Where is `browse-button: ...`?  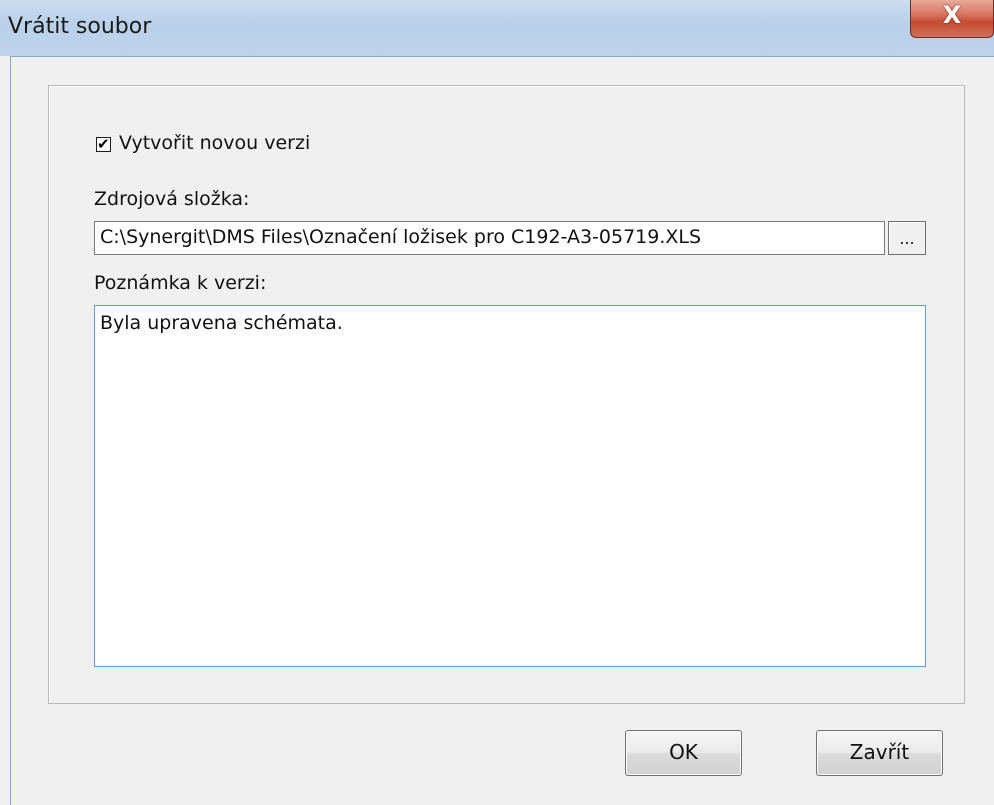
browse-button: ... is located at coordinates (907, 238).